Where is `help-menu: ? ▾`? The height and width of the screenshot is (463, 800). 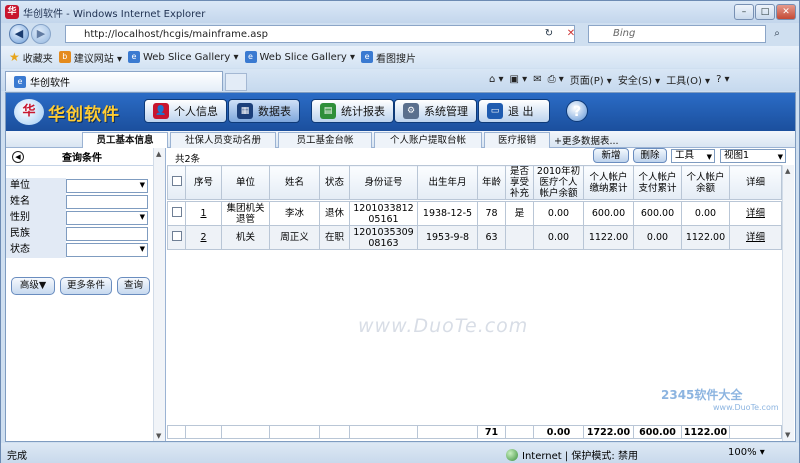 help-menu: ? ▾ is located at coordinates (723, 79).